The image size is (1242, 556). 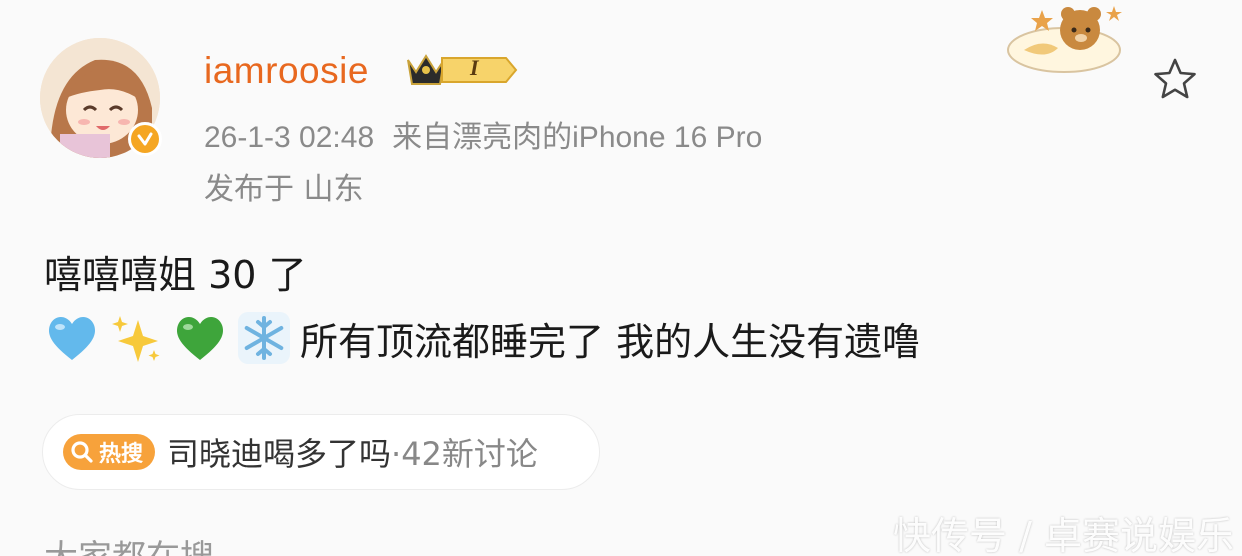 What do you see at coordinates (1067, 40) in the screenshot?
I see `decoration-sticker-icon` at bounding box center [1067, 40].